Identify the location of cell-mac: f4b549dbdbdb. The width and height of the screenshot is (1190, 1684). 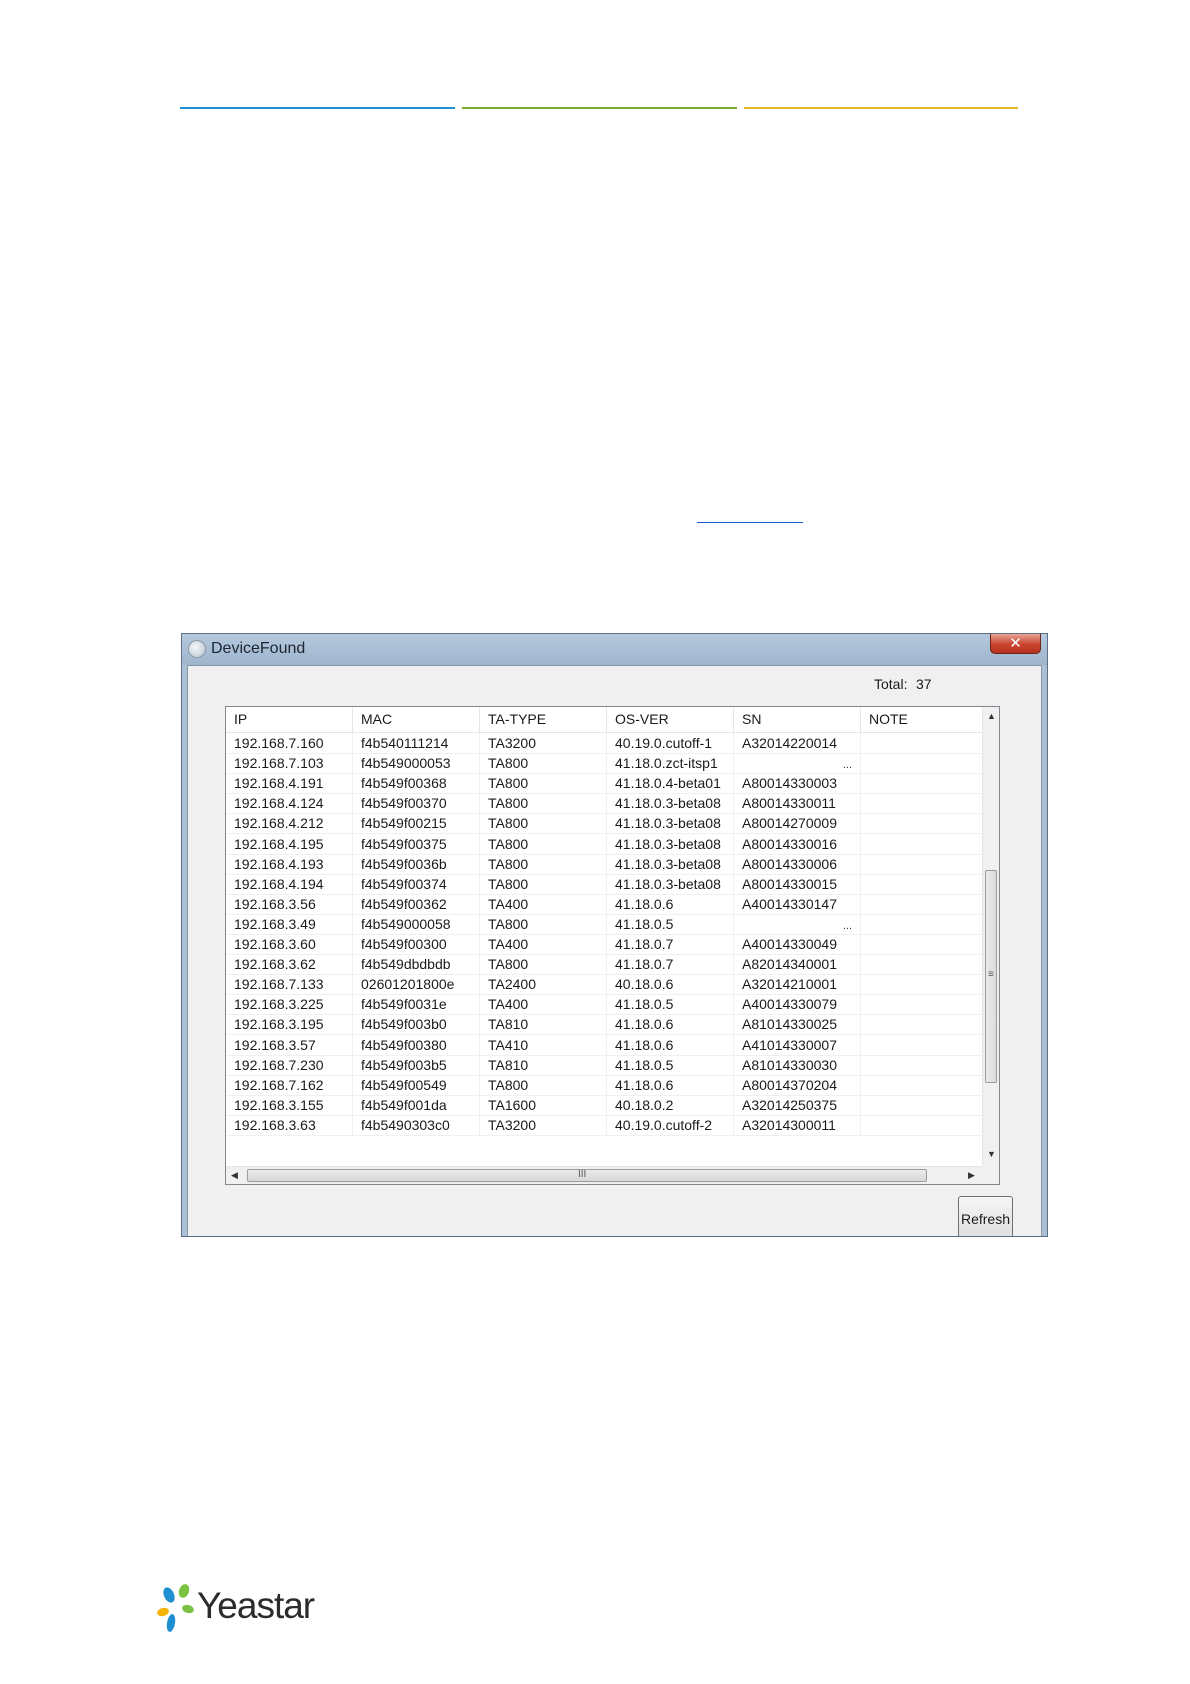
(416, 965).